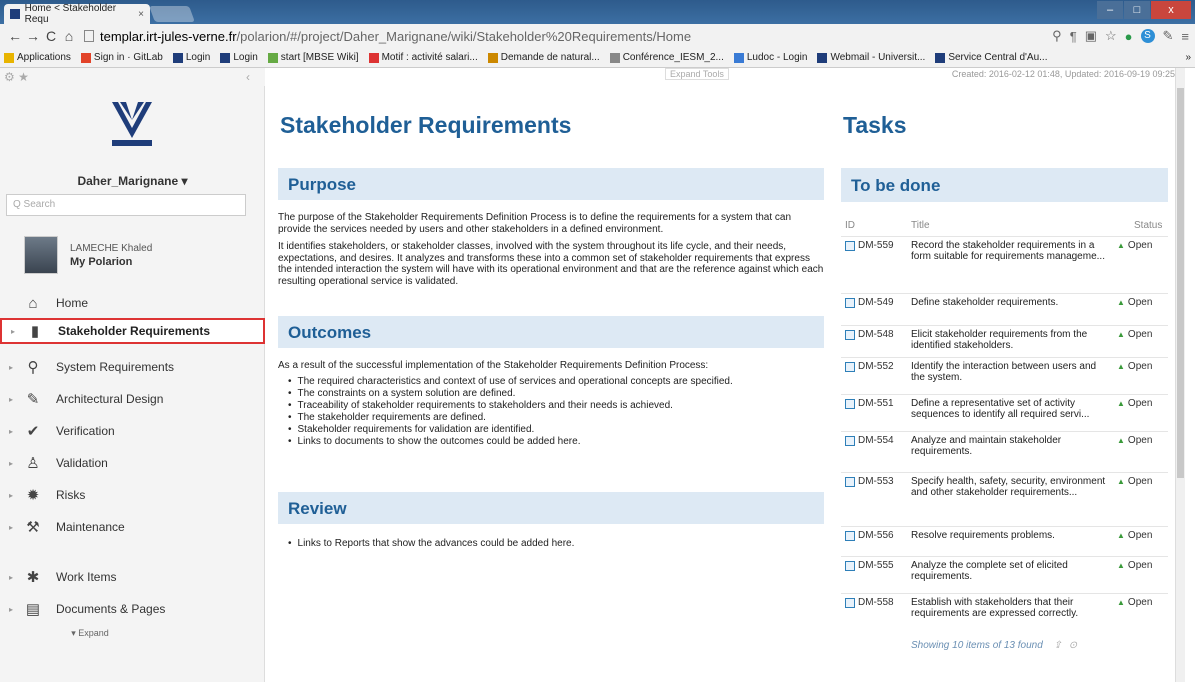 The image size is (1195, 682). I want to click on scrollbar-thumb, so click(1180, 283).